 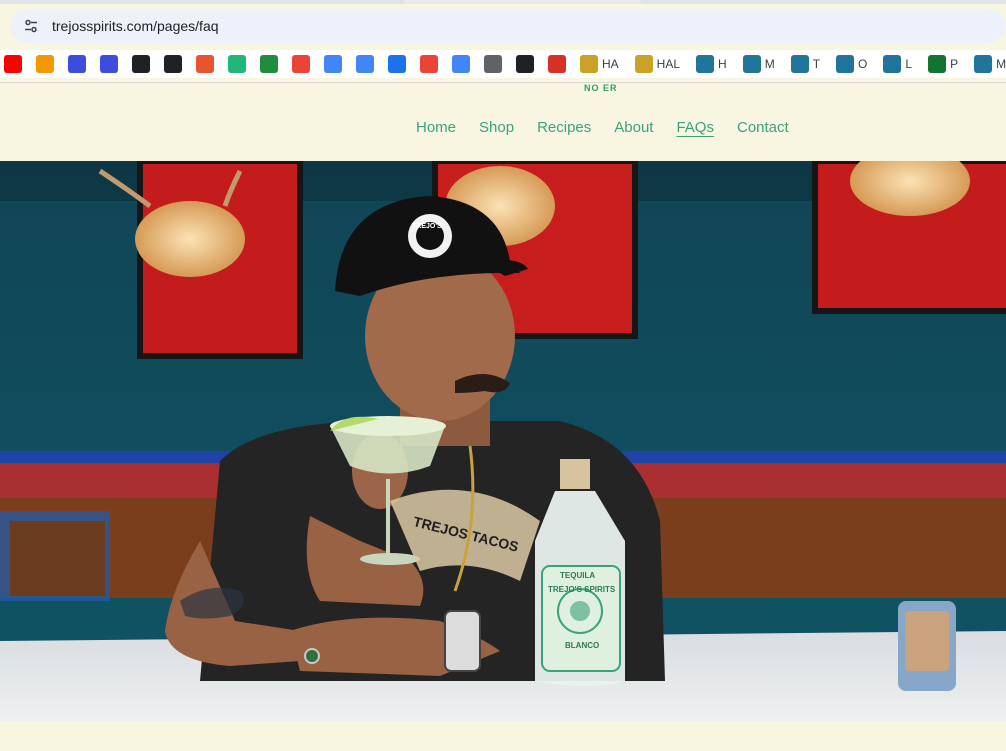 I want to click on t-icon, so click(x=205, y=64).